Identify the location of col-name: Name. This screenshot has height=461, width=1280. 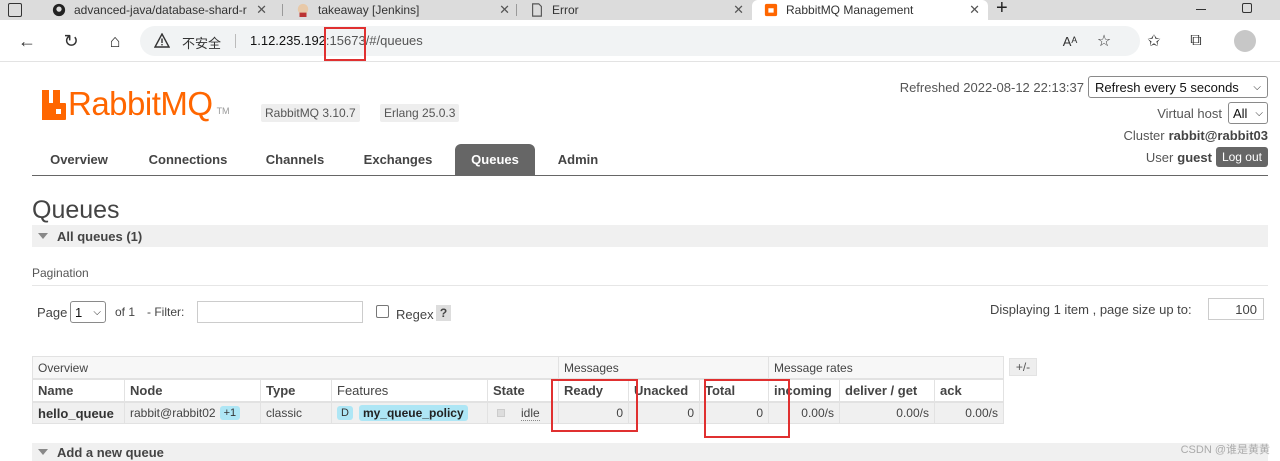
(78, 390).